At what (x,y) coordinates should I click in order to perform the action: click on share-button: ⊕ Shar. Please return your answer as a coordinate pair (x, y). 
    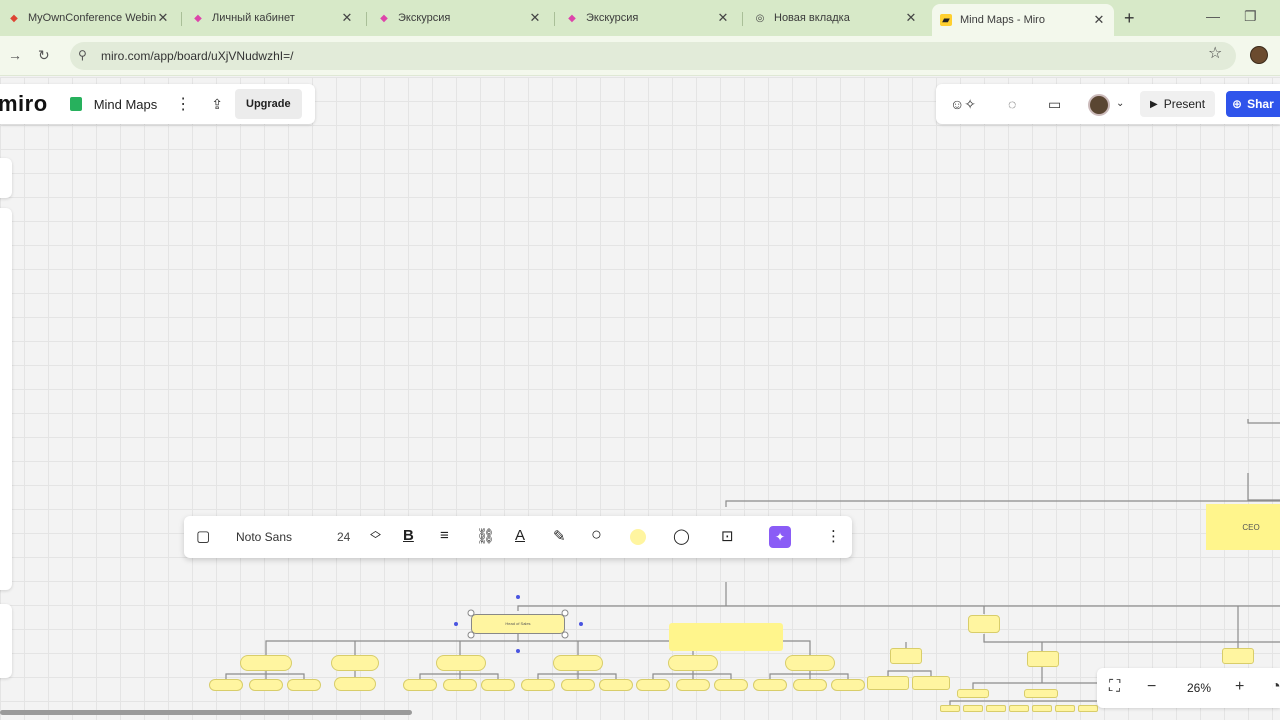
    Looking at the image, I should click on (1253, 104).